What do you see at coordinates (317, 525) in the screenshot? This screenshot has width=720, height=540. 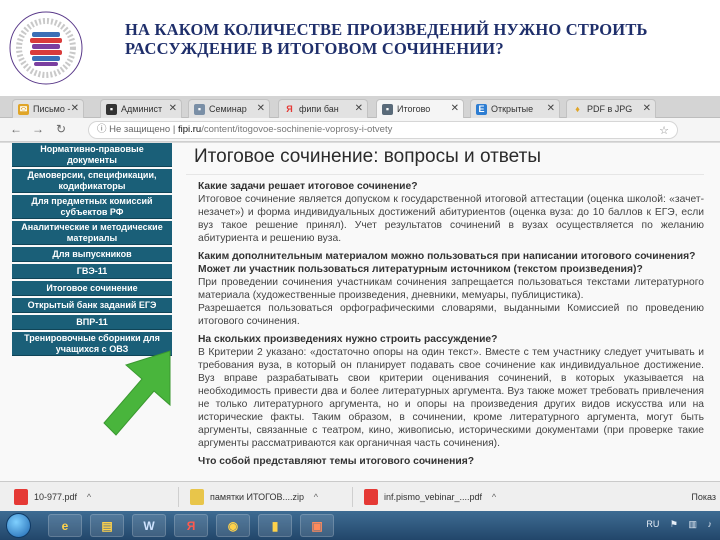 I see `presentation-icon: ▣` at bounding box center [317, 525].